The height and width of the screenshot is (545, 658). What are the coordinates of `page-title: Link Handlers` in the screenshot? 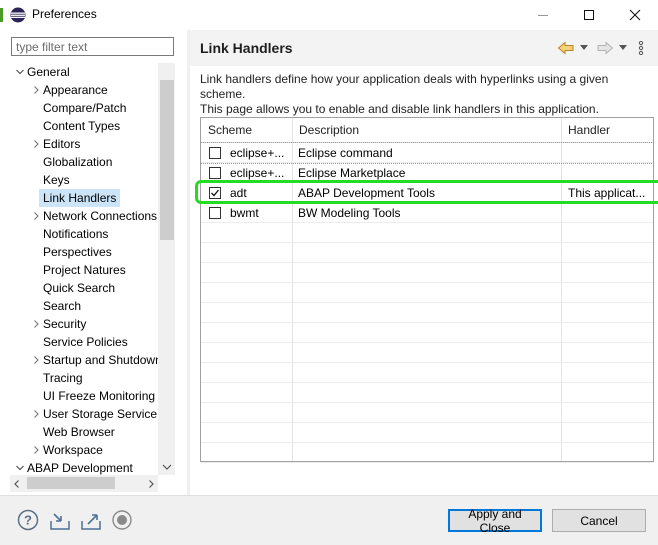 It's located at (246, 48).